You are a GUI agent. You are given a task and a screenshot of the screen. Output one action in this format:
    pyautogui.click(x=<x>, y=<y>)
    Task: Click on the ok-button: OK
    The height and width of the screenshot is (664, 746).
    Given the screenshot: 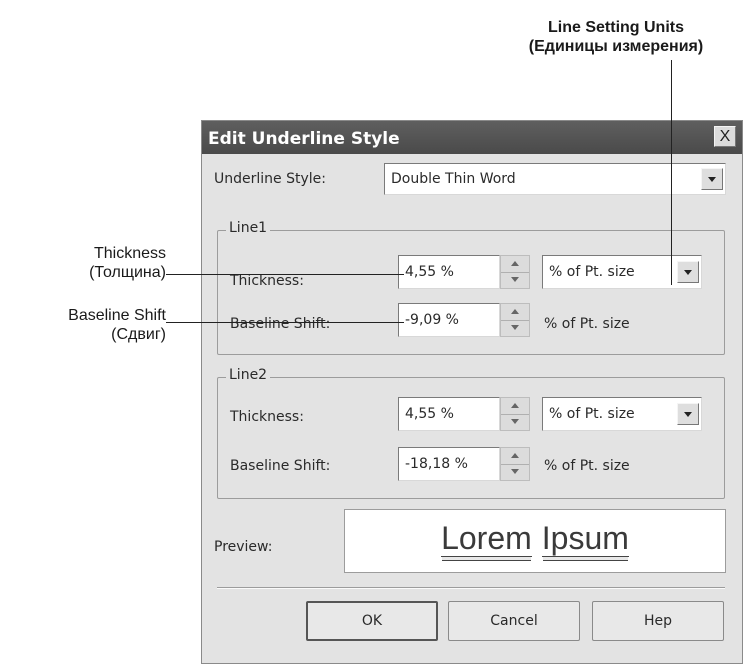 What is the action you would take?
    pyautogui.click(x=372, y=621)
    